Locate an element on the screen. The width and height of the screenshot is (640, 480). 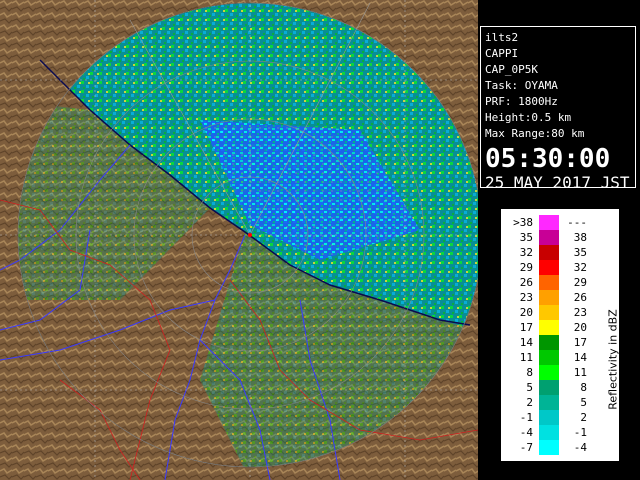
legend-row: 25 is located at coordinates (551, 402).